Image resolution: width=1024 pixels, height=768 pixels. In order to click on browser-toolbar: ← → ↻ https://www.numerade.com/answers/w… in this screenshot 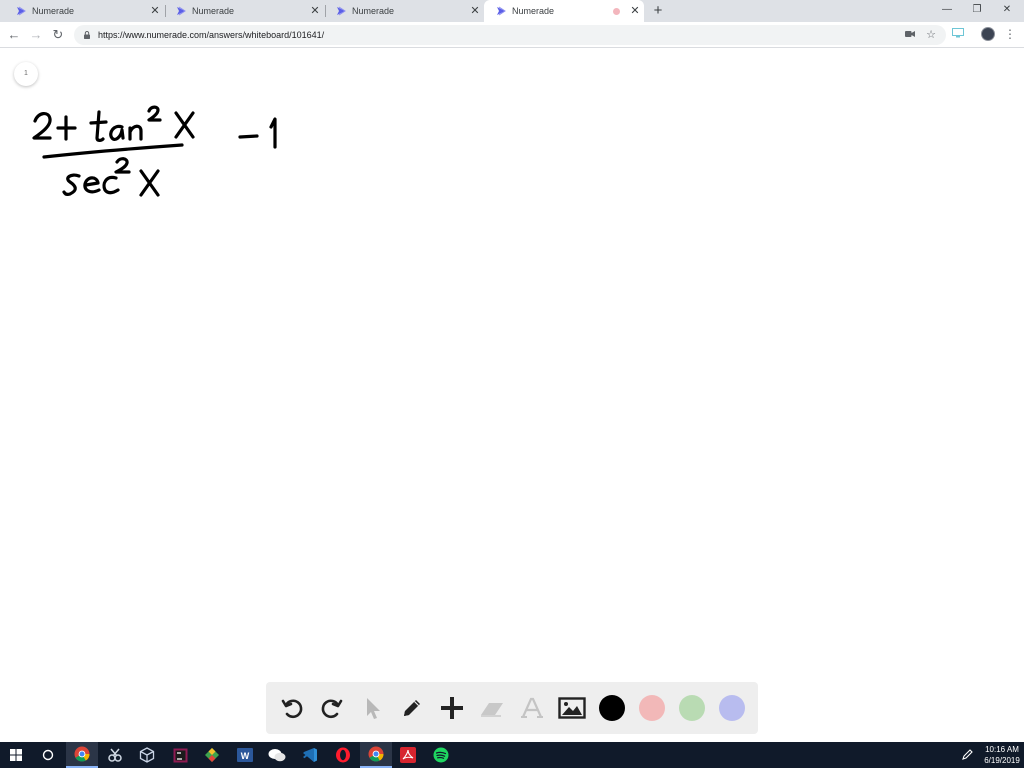, I will do `click(512, 35)`.